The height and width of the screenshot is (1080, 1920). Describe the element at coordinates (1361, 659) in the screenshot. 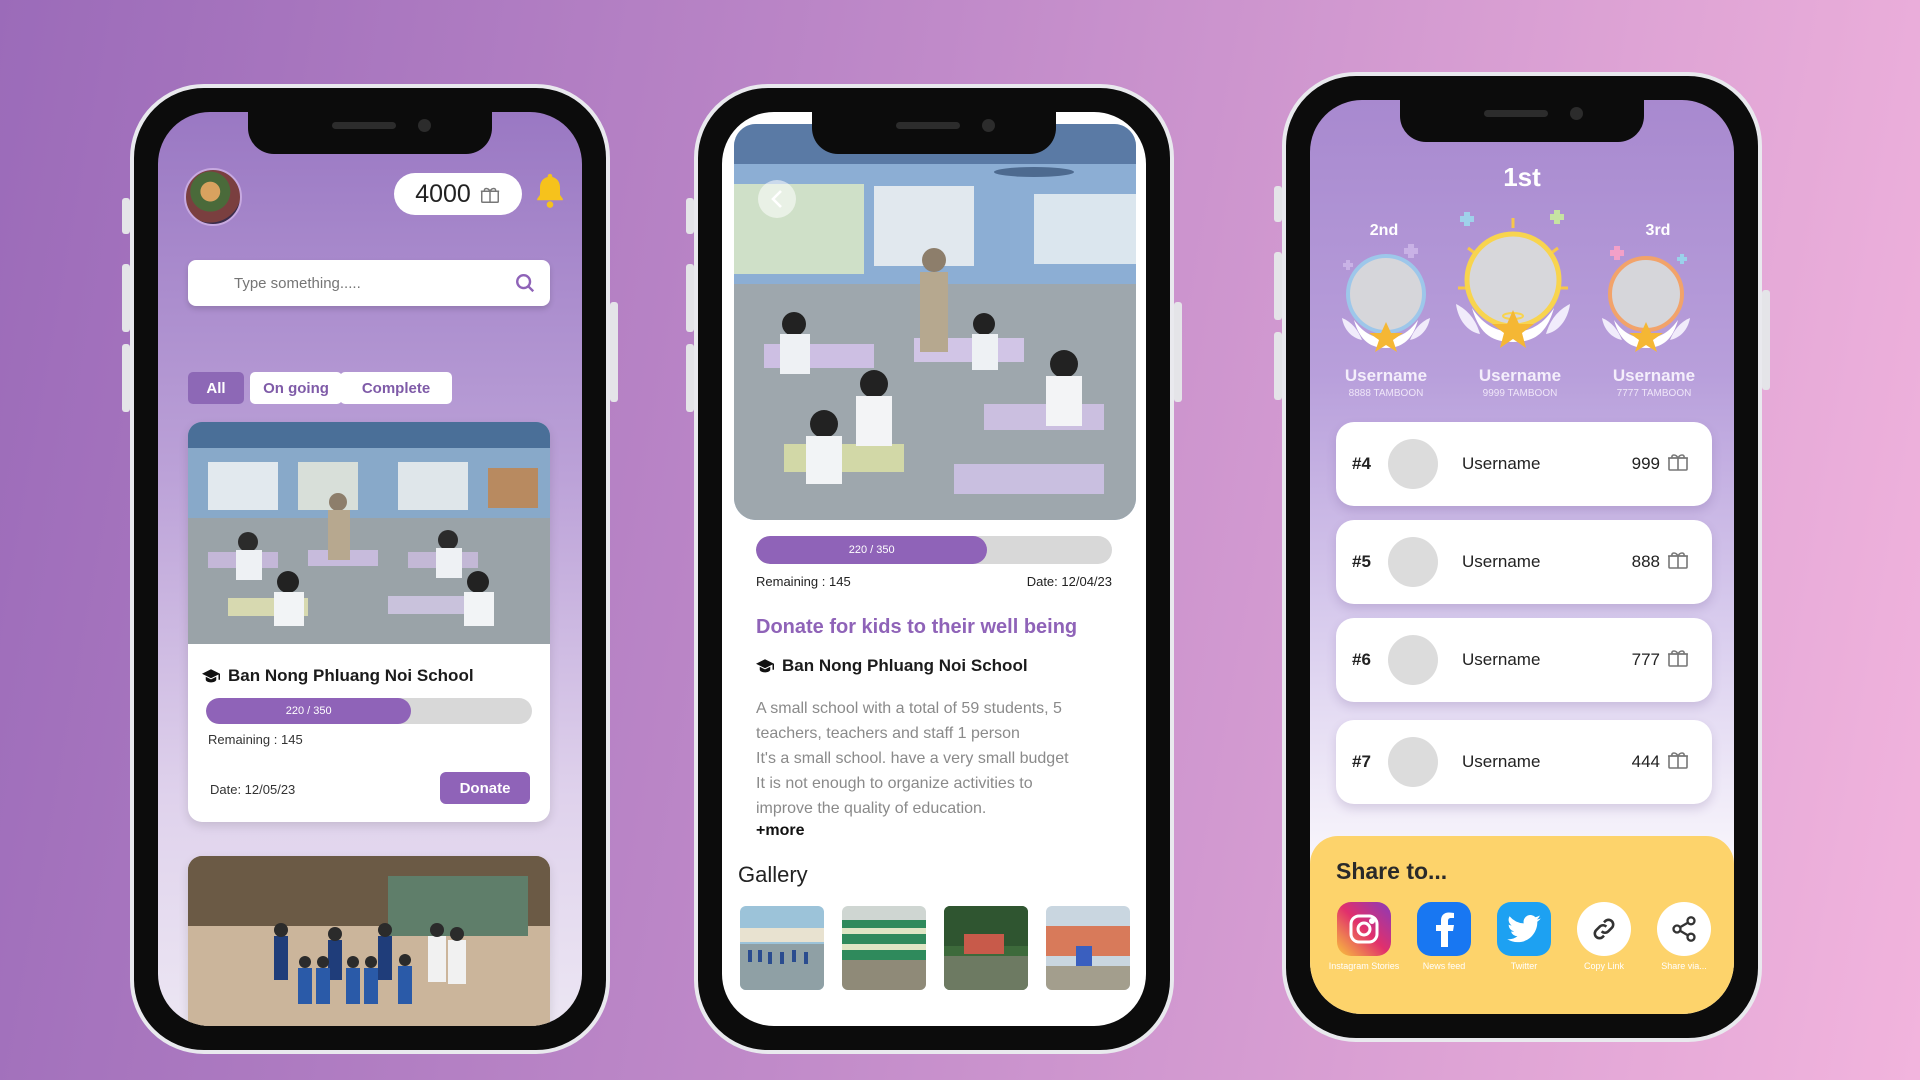

I see `rank-number: #6` at that location.